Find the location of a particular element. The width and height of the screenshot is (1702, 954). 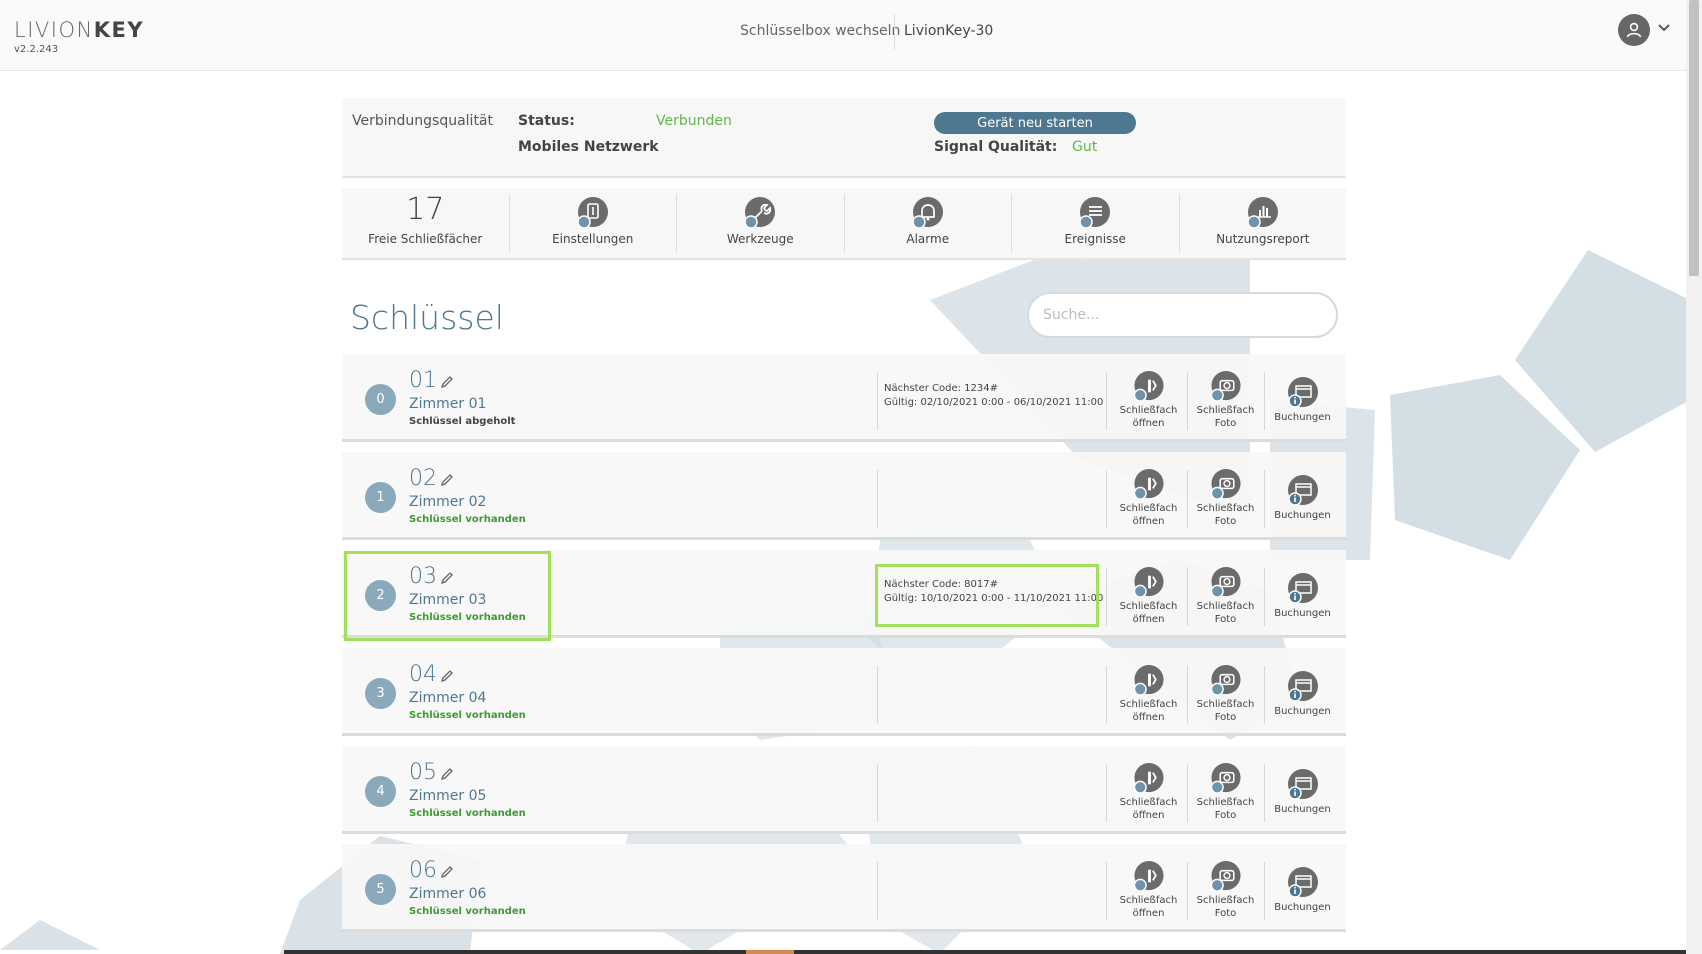

action-label-line2: Foto is located at coordinates (1225, 619).